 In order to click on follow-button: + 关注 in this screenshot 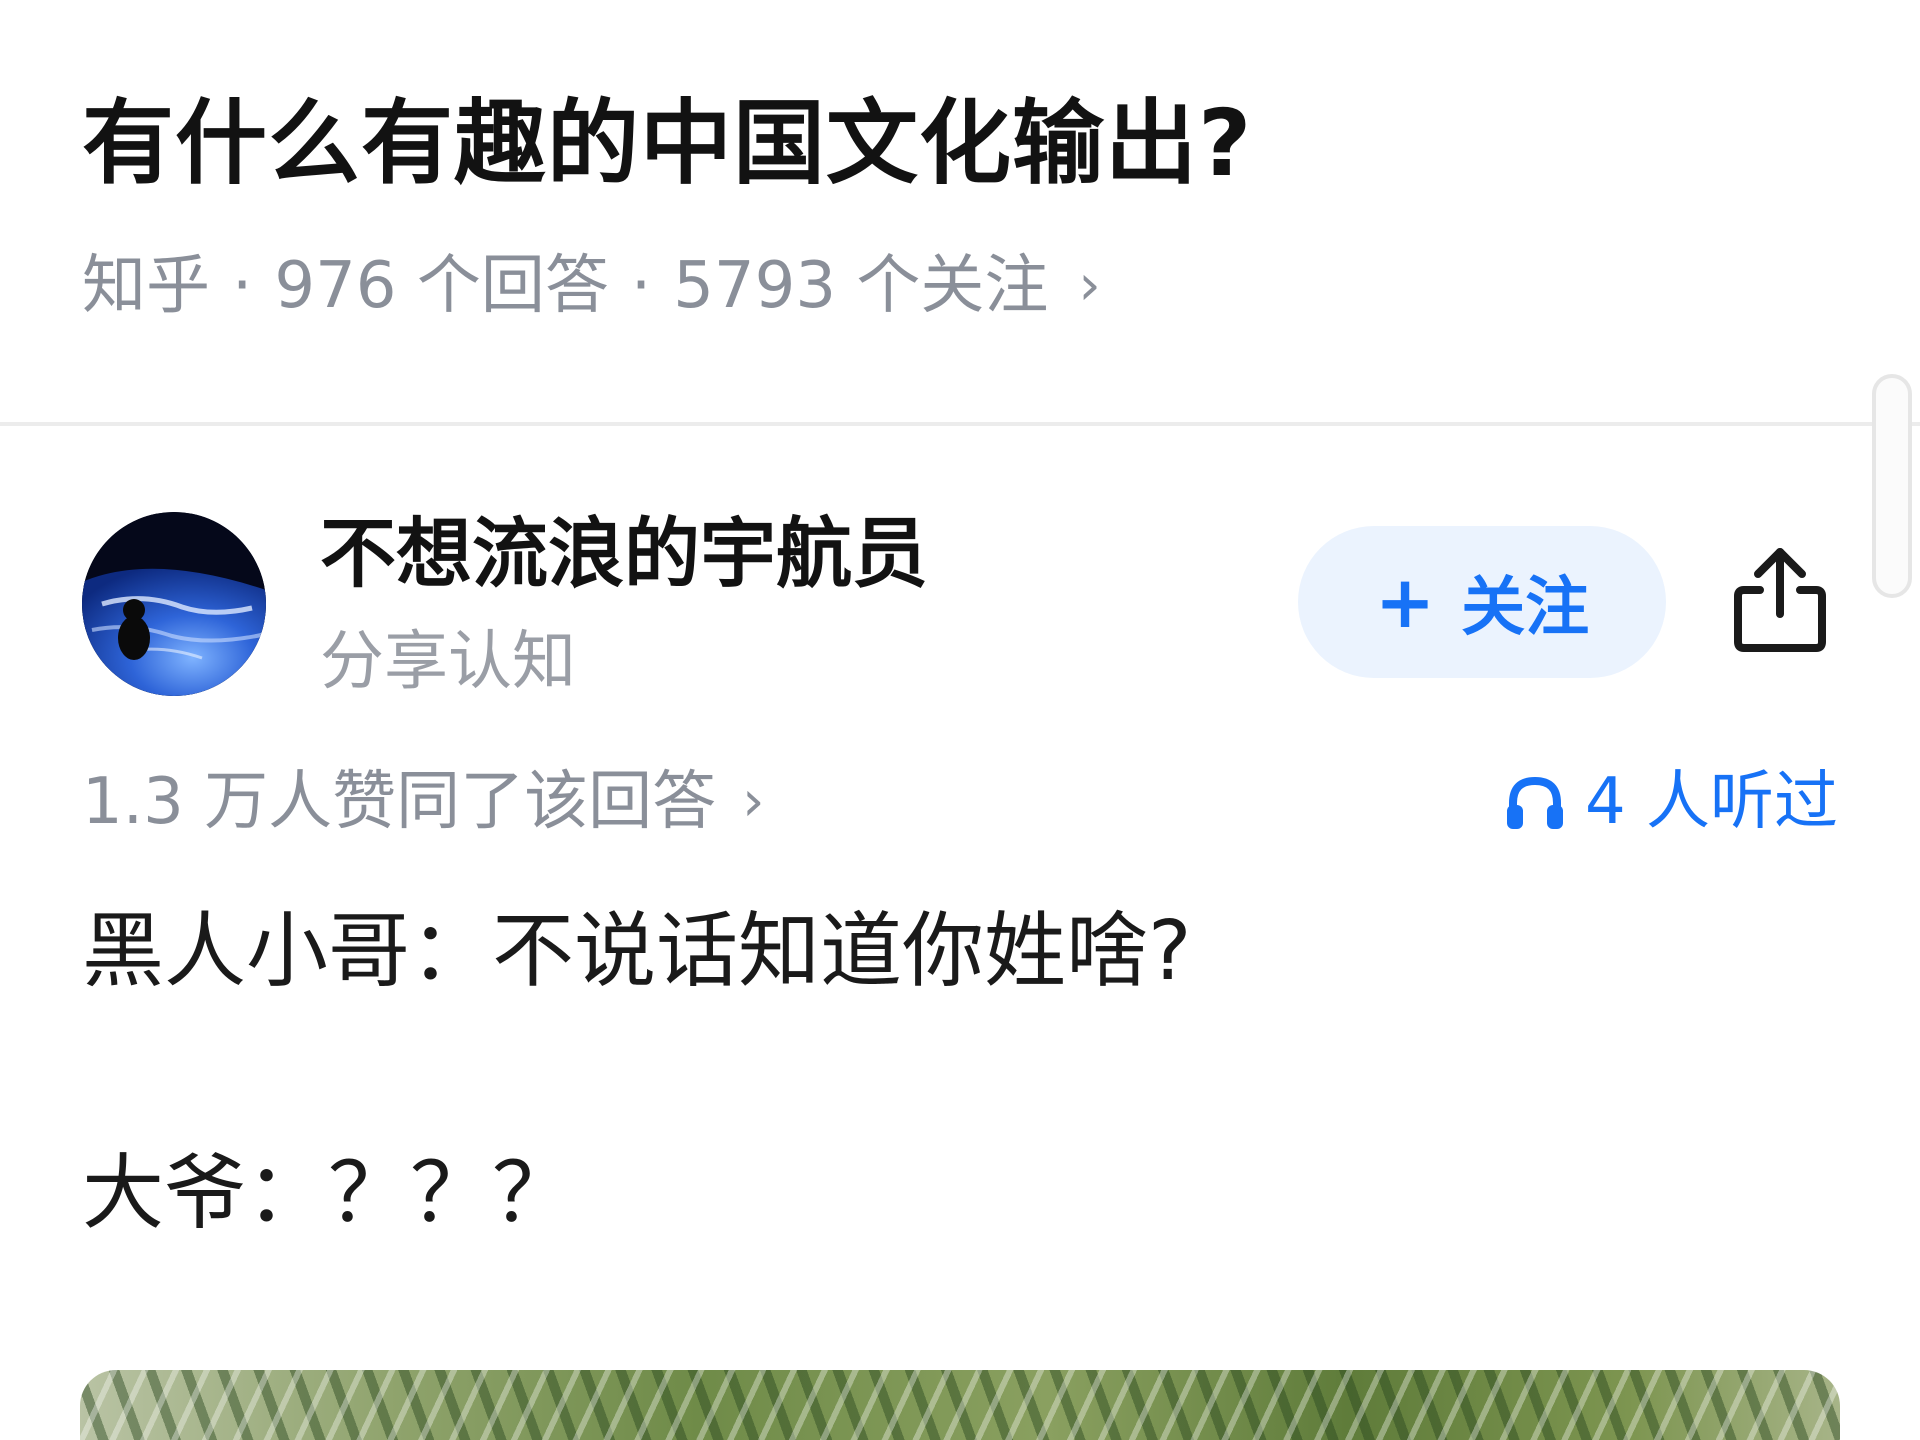, I will do `click(1482, 602)`.